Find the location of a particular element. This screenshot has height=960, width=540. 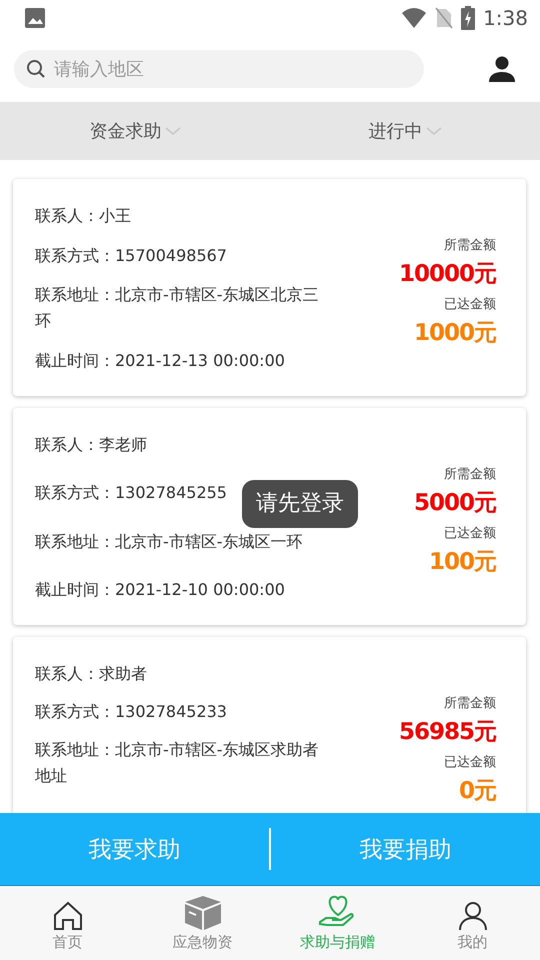

nav-tab: 首页 is located at coordinates (67, 923).